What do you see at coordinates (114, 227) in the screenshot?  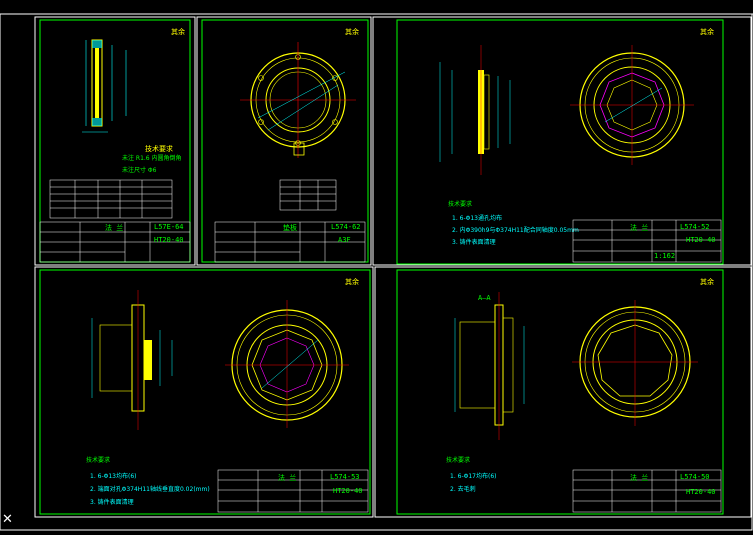 I see `sheet-1-label: 法 兰` at bounding box center [114, 227].